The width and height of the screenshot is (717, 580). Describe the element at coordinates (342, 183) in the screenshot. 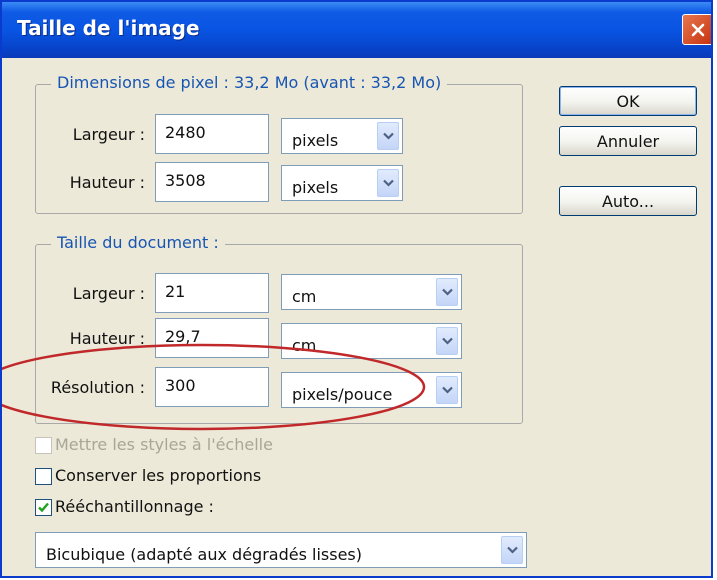

I see `pixel-height-unit-select: pixels` at that location.